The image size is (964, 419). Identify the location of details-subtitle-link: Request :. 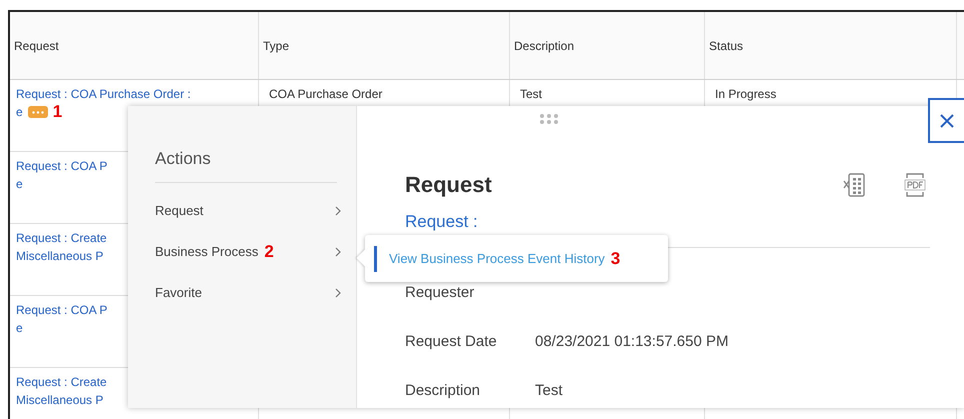
(441, 221).